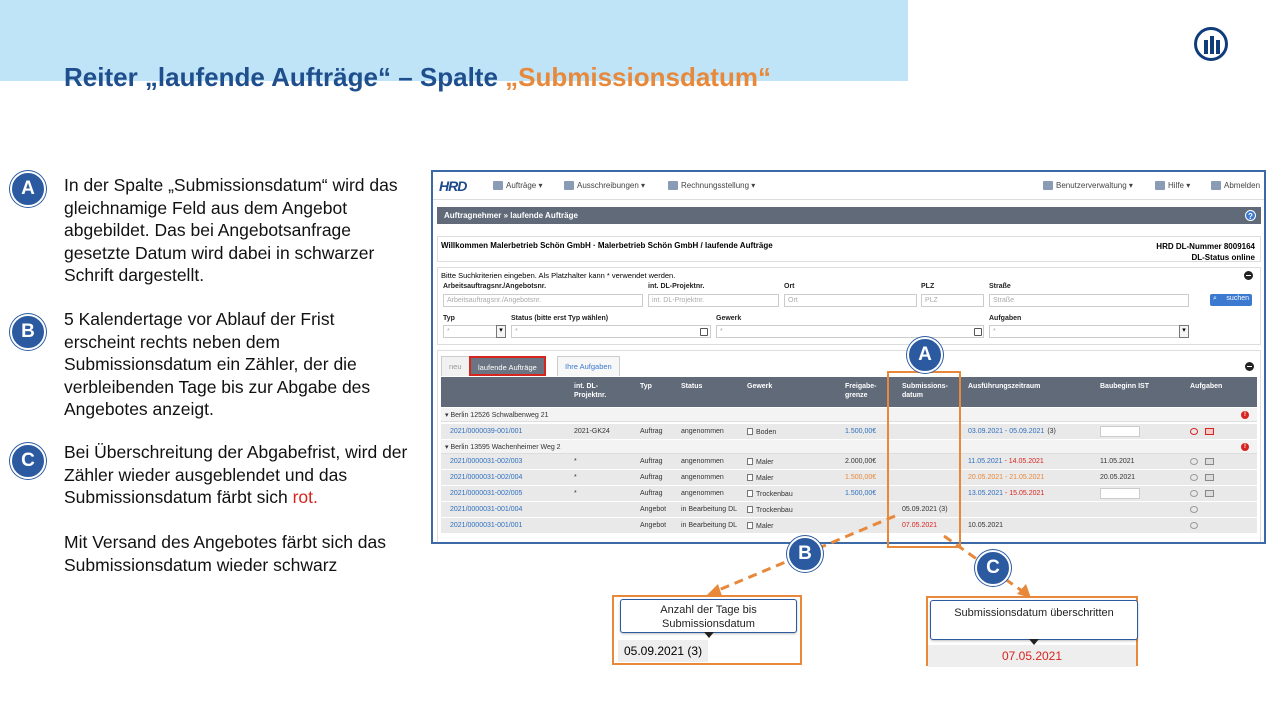 This screenshot has width=1280, height=720. Describe the element at coordinates (704, 332) in the screenshot. I see `status-checkbox` at that location.